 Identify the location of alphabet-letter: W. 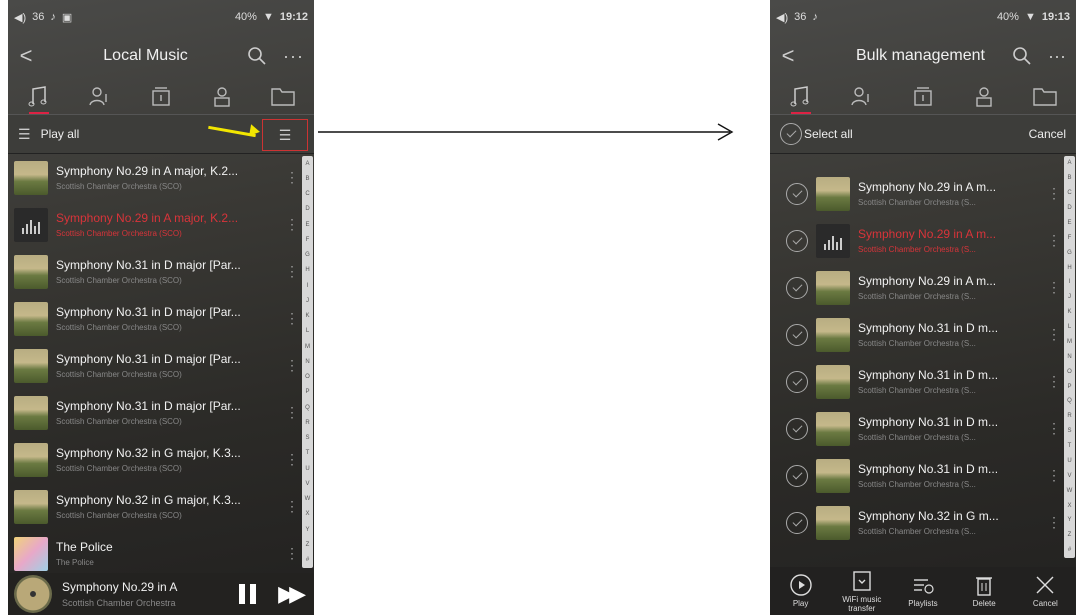
(308, 499).